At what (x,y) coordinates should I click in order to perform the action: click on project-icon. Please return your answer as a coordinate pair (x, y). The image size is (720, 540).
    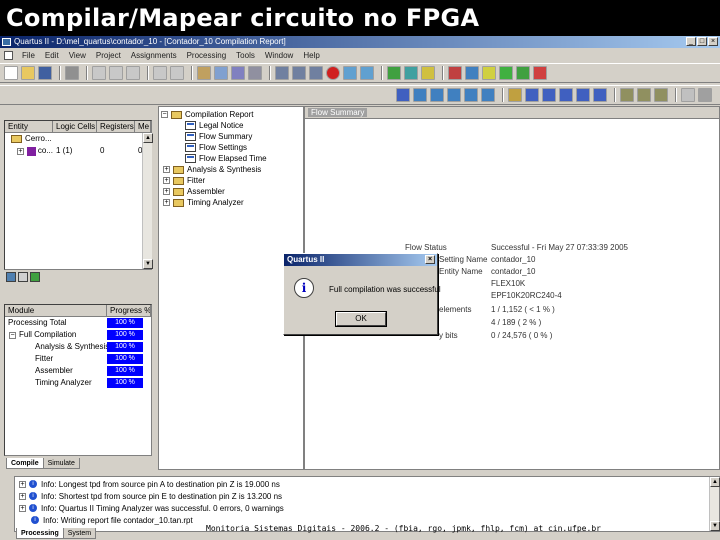
    Looking at the image, I should click on (204, 73).